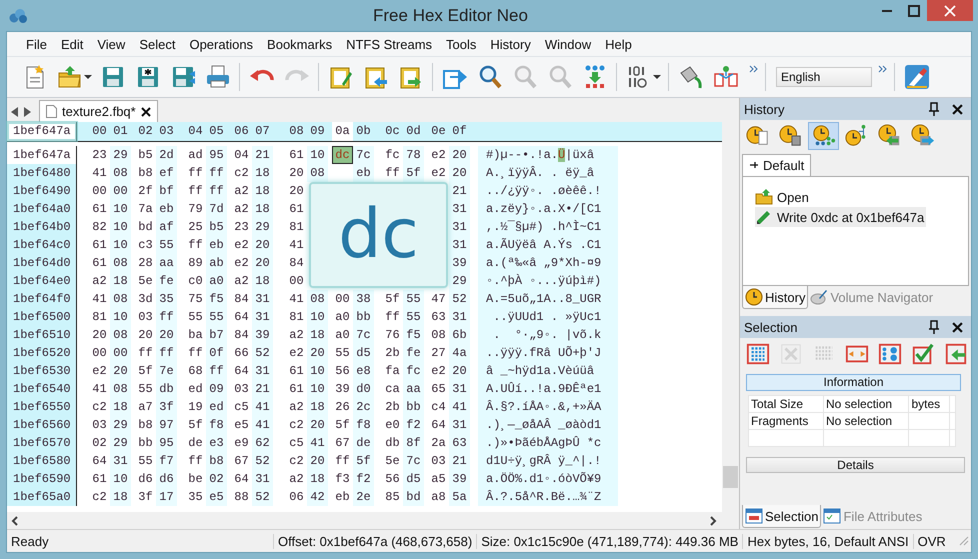 The width and height of the screenshot is (978, 559). What do you see at coordinates (300, 44) in the screenshot?
I see `menu-item: Bookmarks` at bounding box center [300, 44].